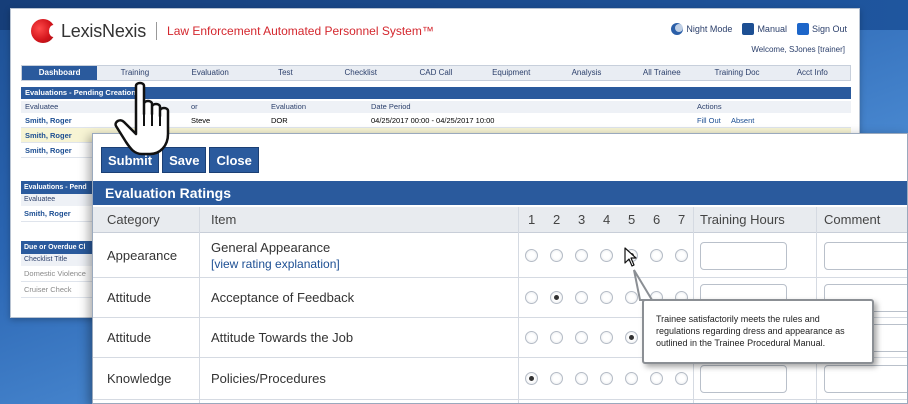  I want to click on sign-out-link: Sign Out, so click(821, 29).